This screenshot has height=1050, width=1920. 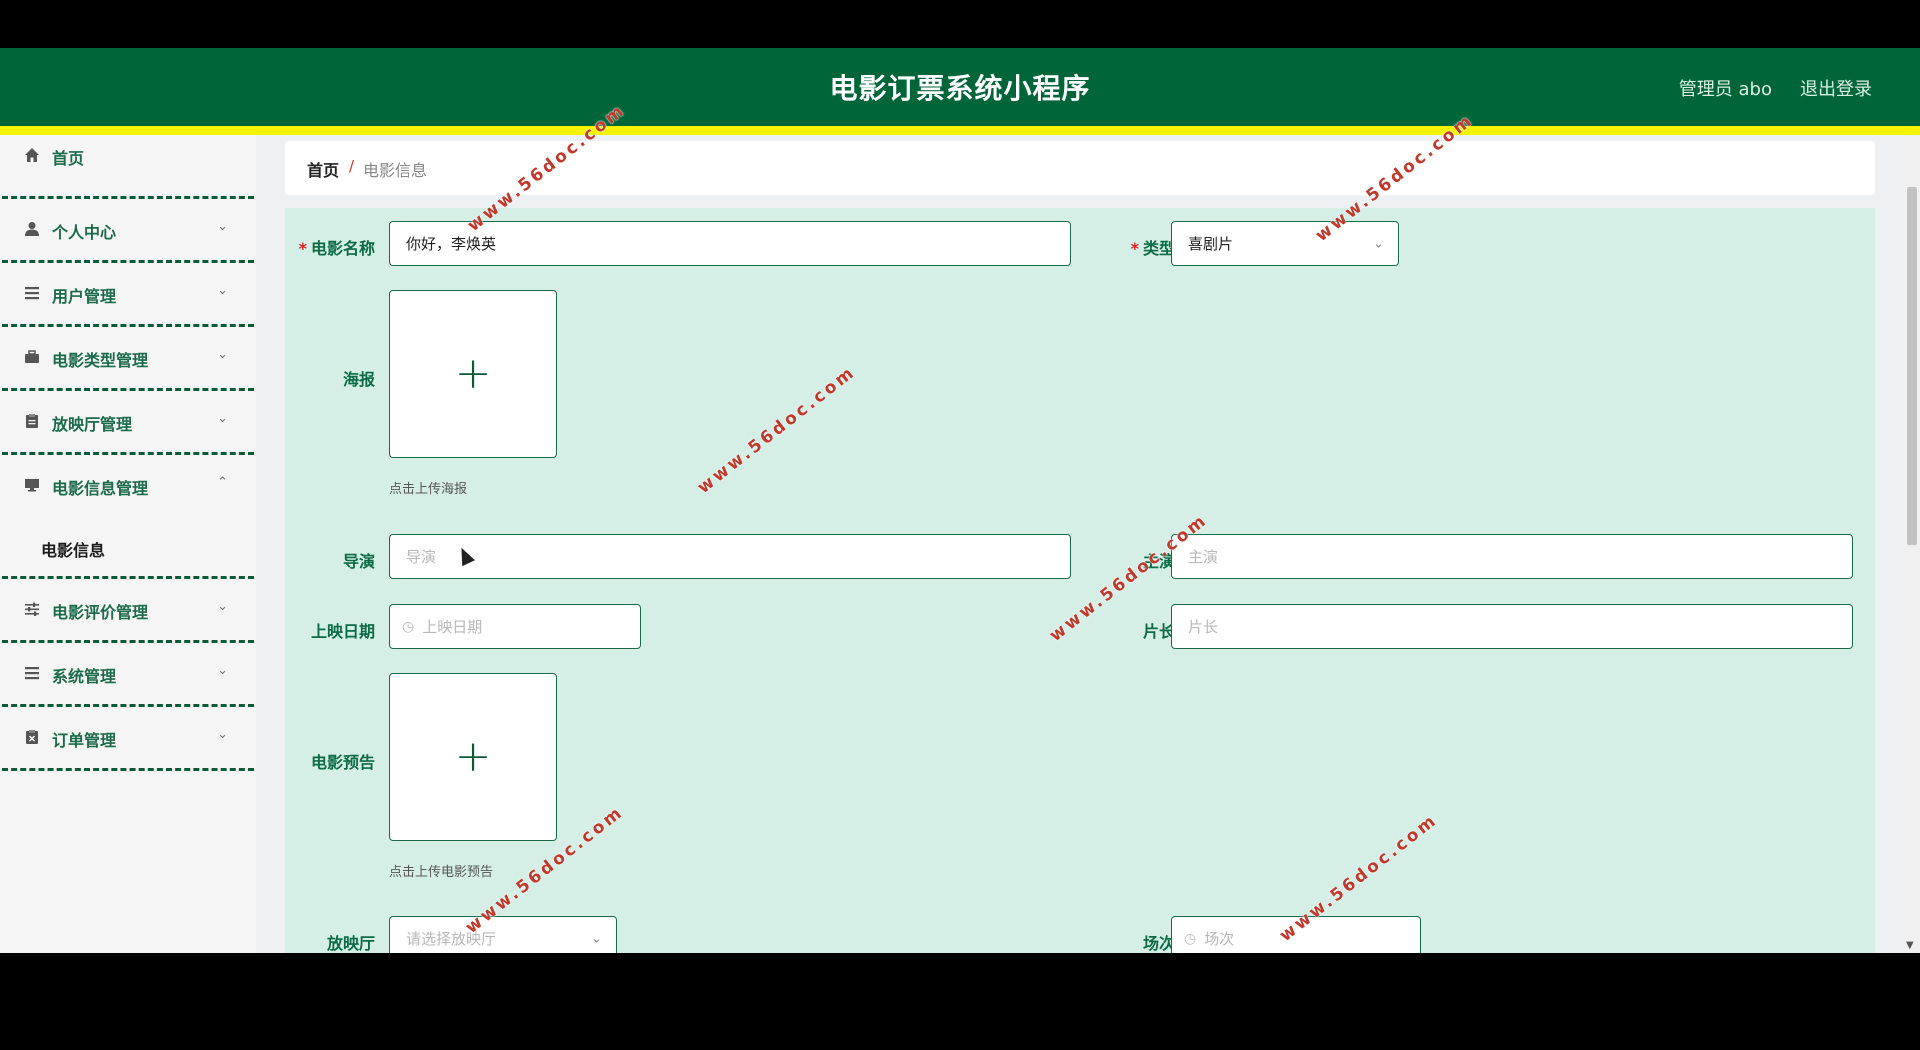 I want to click on accent-bar, so click(x=960, y=130).